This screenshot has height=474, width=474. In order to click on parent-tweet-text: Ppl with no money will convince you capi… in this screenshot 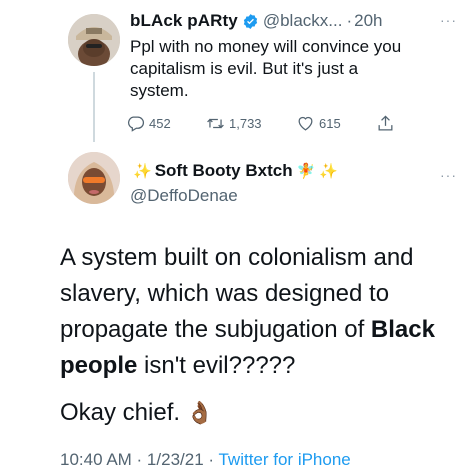, I will do `click(266, 68)`.